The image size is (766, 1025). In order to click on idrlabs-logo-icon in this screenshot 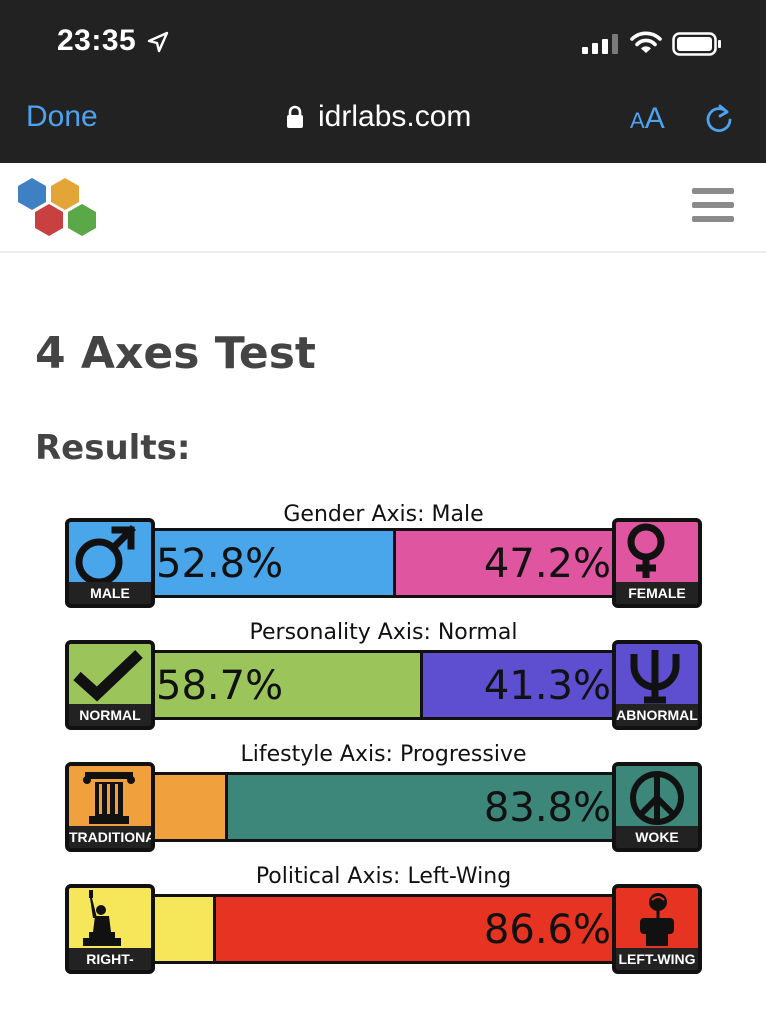, I will do `click(58, 208)`.